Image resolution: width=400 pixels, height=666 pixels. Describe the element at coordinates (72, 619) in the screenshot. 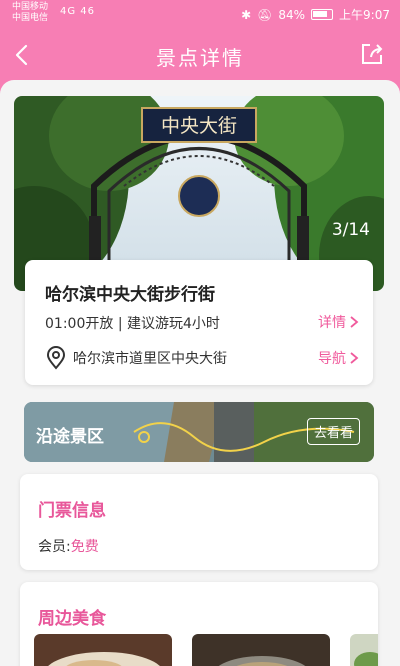

I see `food-section-title: 周边美食` at that location.